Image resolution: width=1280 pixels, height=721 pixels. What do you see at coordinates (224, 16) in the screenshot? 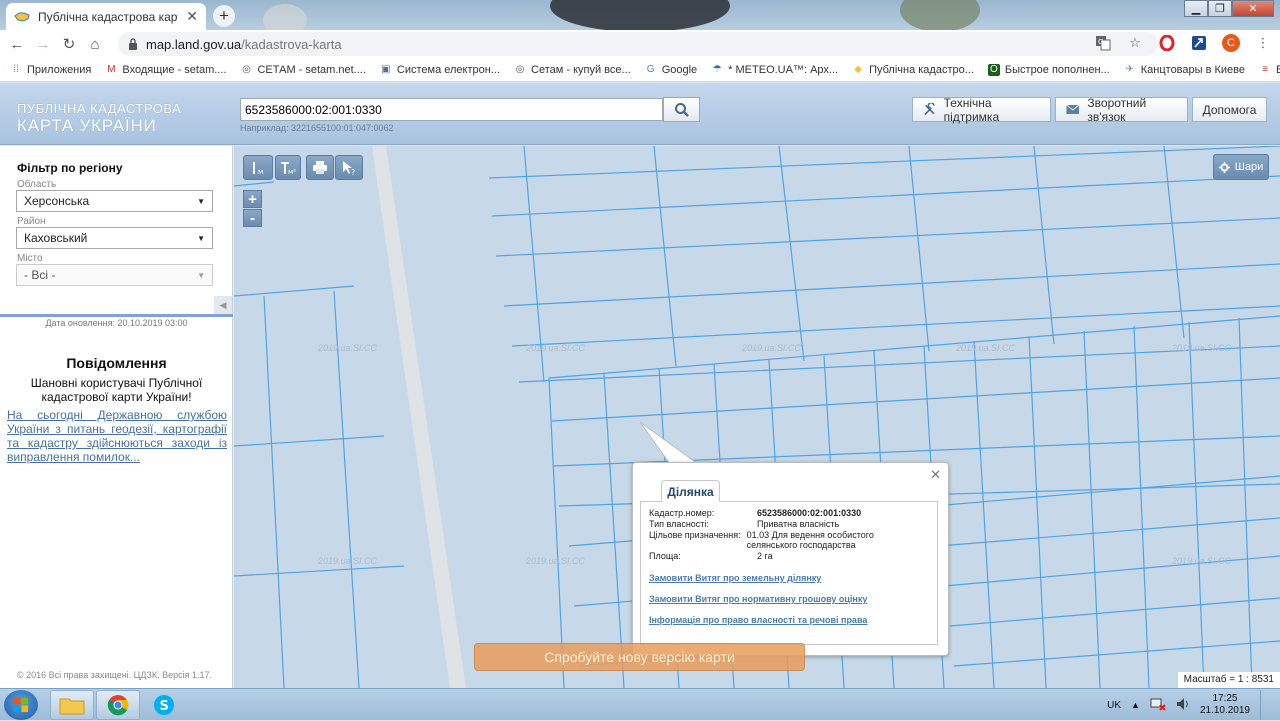
I see `new-tab-button: +` at bounding box center [224, 16].